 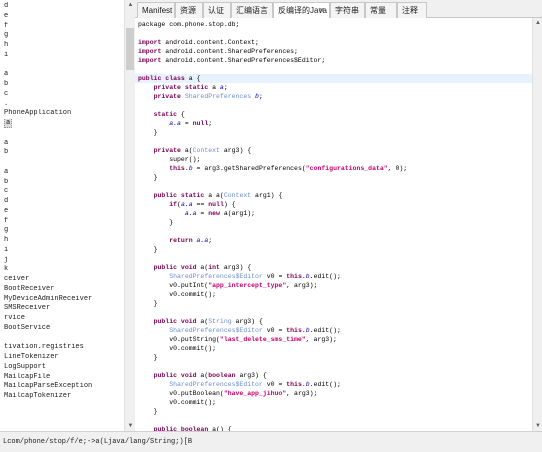 What do you see at coordinates (61, 368) in the screenshot?
I see `tree-item: LogSupport` at bounding box center [61, 368].